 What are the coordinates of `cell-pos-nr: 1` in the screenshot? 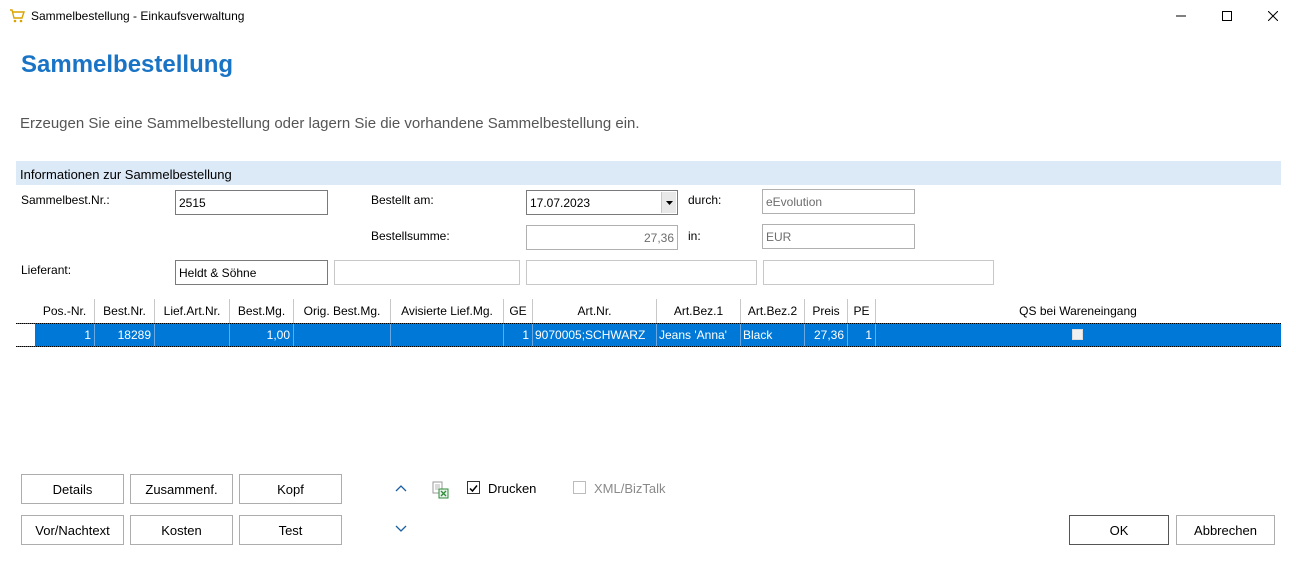 It's located at (65, 335).